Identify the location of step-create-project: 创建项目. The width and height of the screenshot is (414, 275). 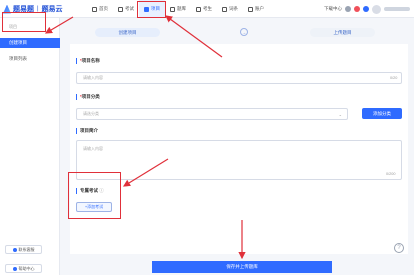
(127, 32).